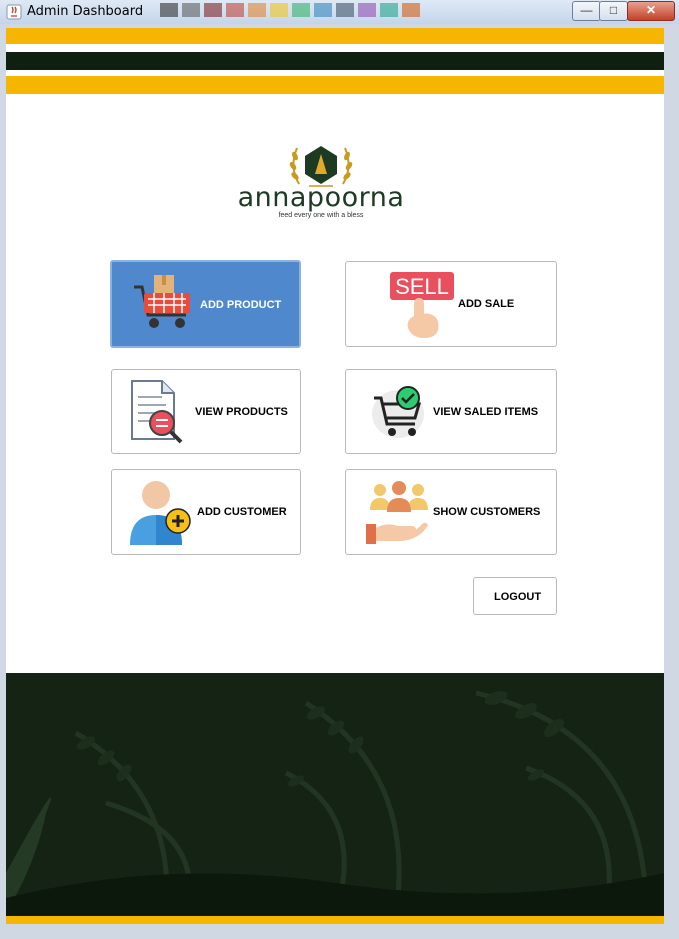  What do you see at coordinates (321, 197) in the screenshot?
I see `brand-name: annapoorna` at bounding box center [321, 197].